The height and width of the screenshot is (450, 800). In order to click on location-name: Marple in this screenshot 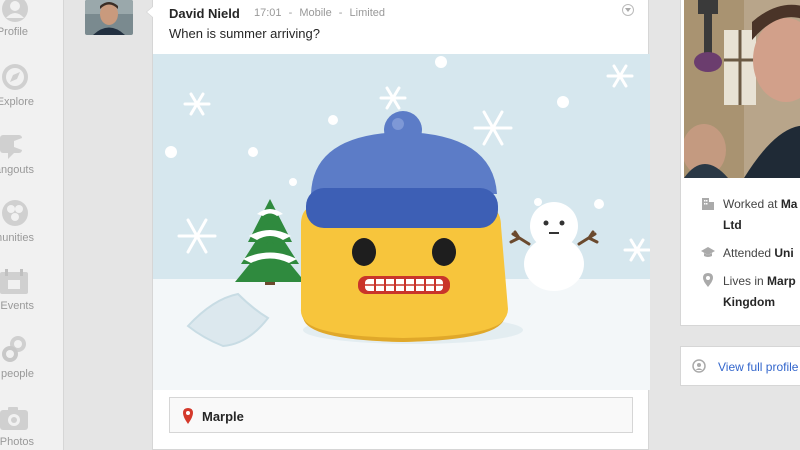, I will do `click(223, 416)`.